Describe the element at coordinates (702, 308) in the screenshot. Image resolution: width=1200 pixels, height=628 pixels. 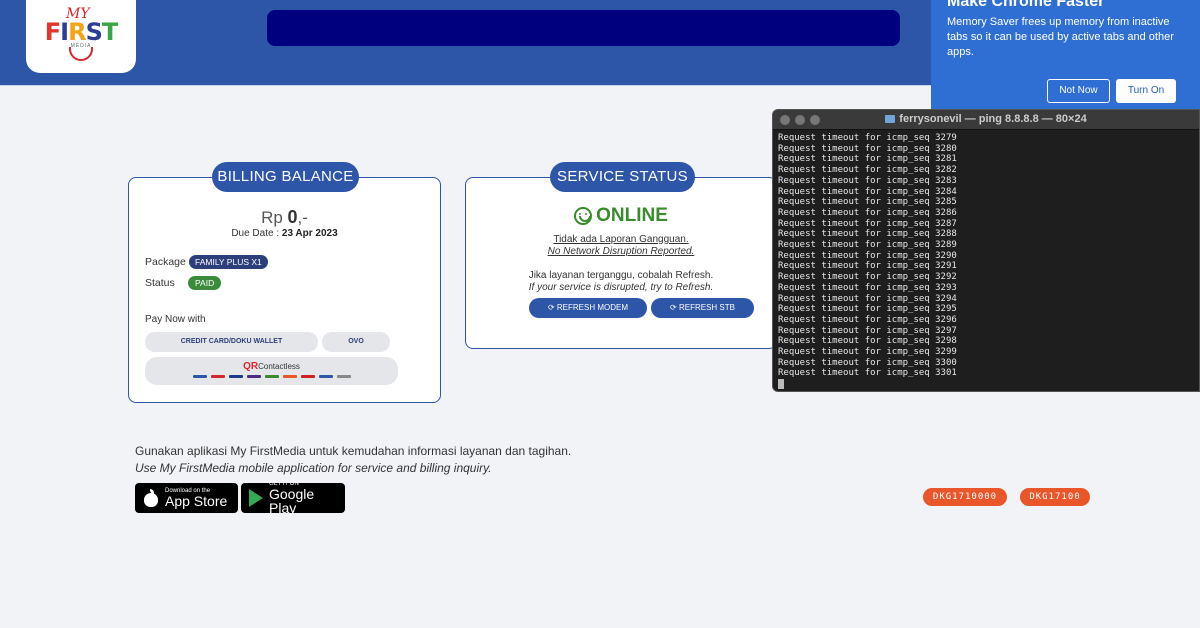
I see `refresh-stb-button: ⟳ REFRESH STB` at that location.